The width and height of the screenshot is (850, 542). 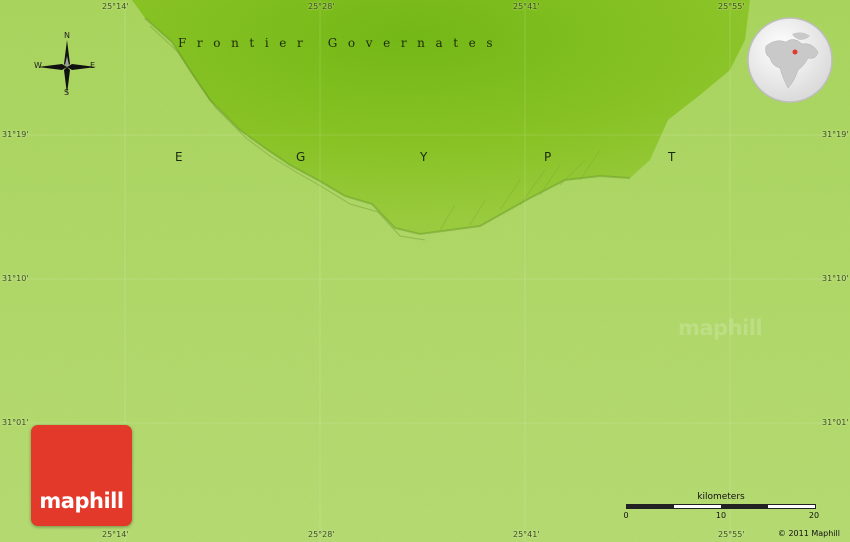 What do you see at coordinates (115, 6) in the screenshot?
I see `longitude-label-top: 25°14'` at bounding box center [115, 6].